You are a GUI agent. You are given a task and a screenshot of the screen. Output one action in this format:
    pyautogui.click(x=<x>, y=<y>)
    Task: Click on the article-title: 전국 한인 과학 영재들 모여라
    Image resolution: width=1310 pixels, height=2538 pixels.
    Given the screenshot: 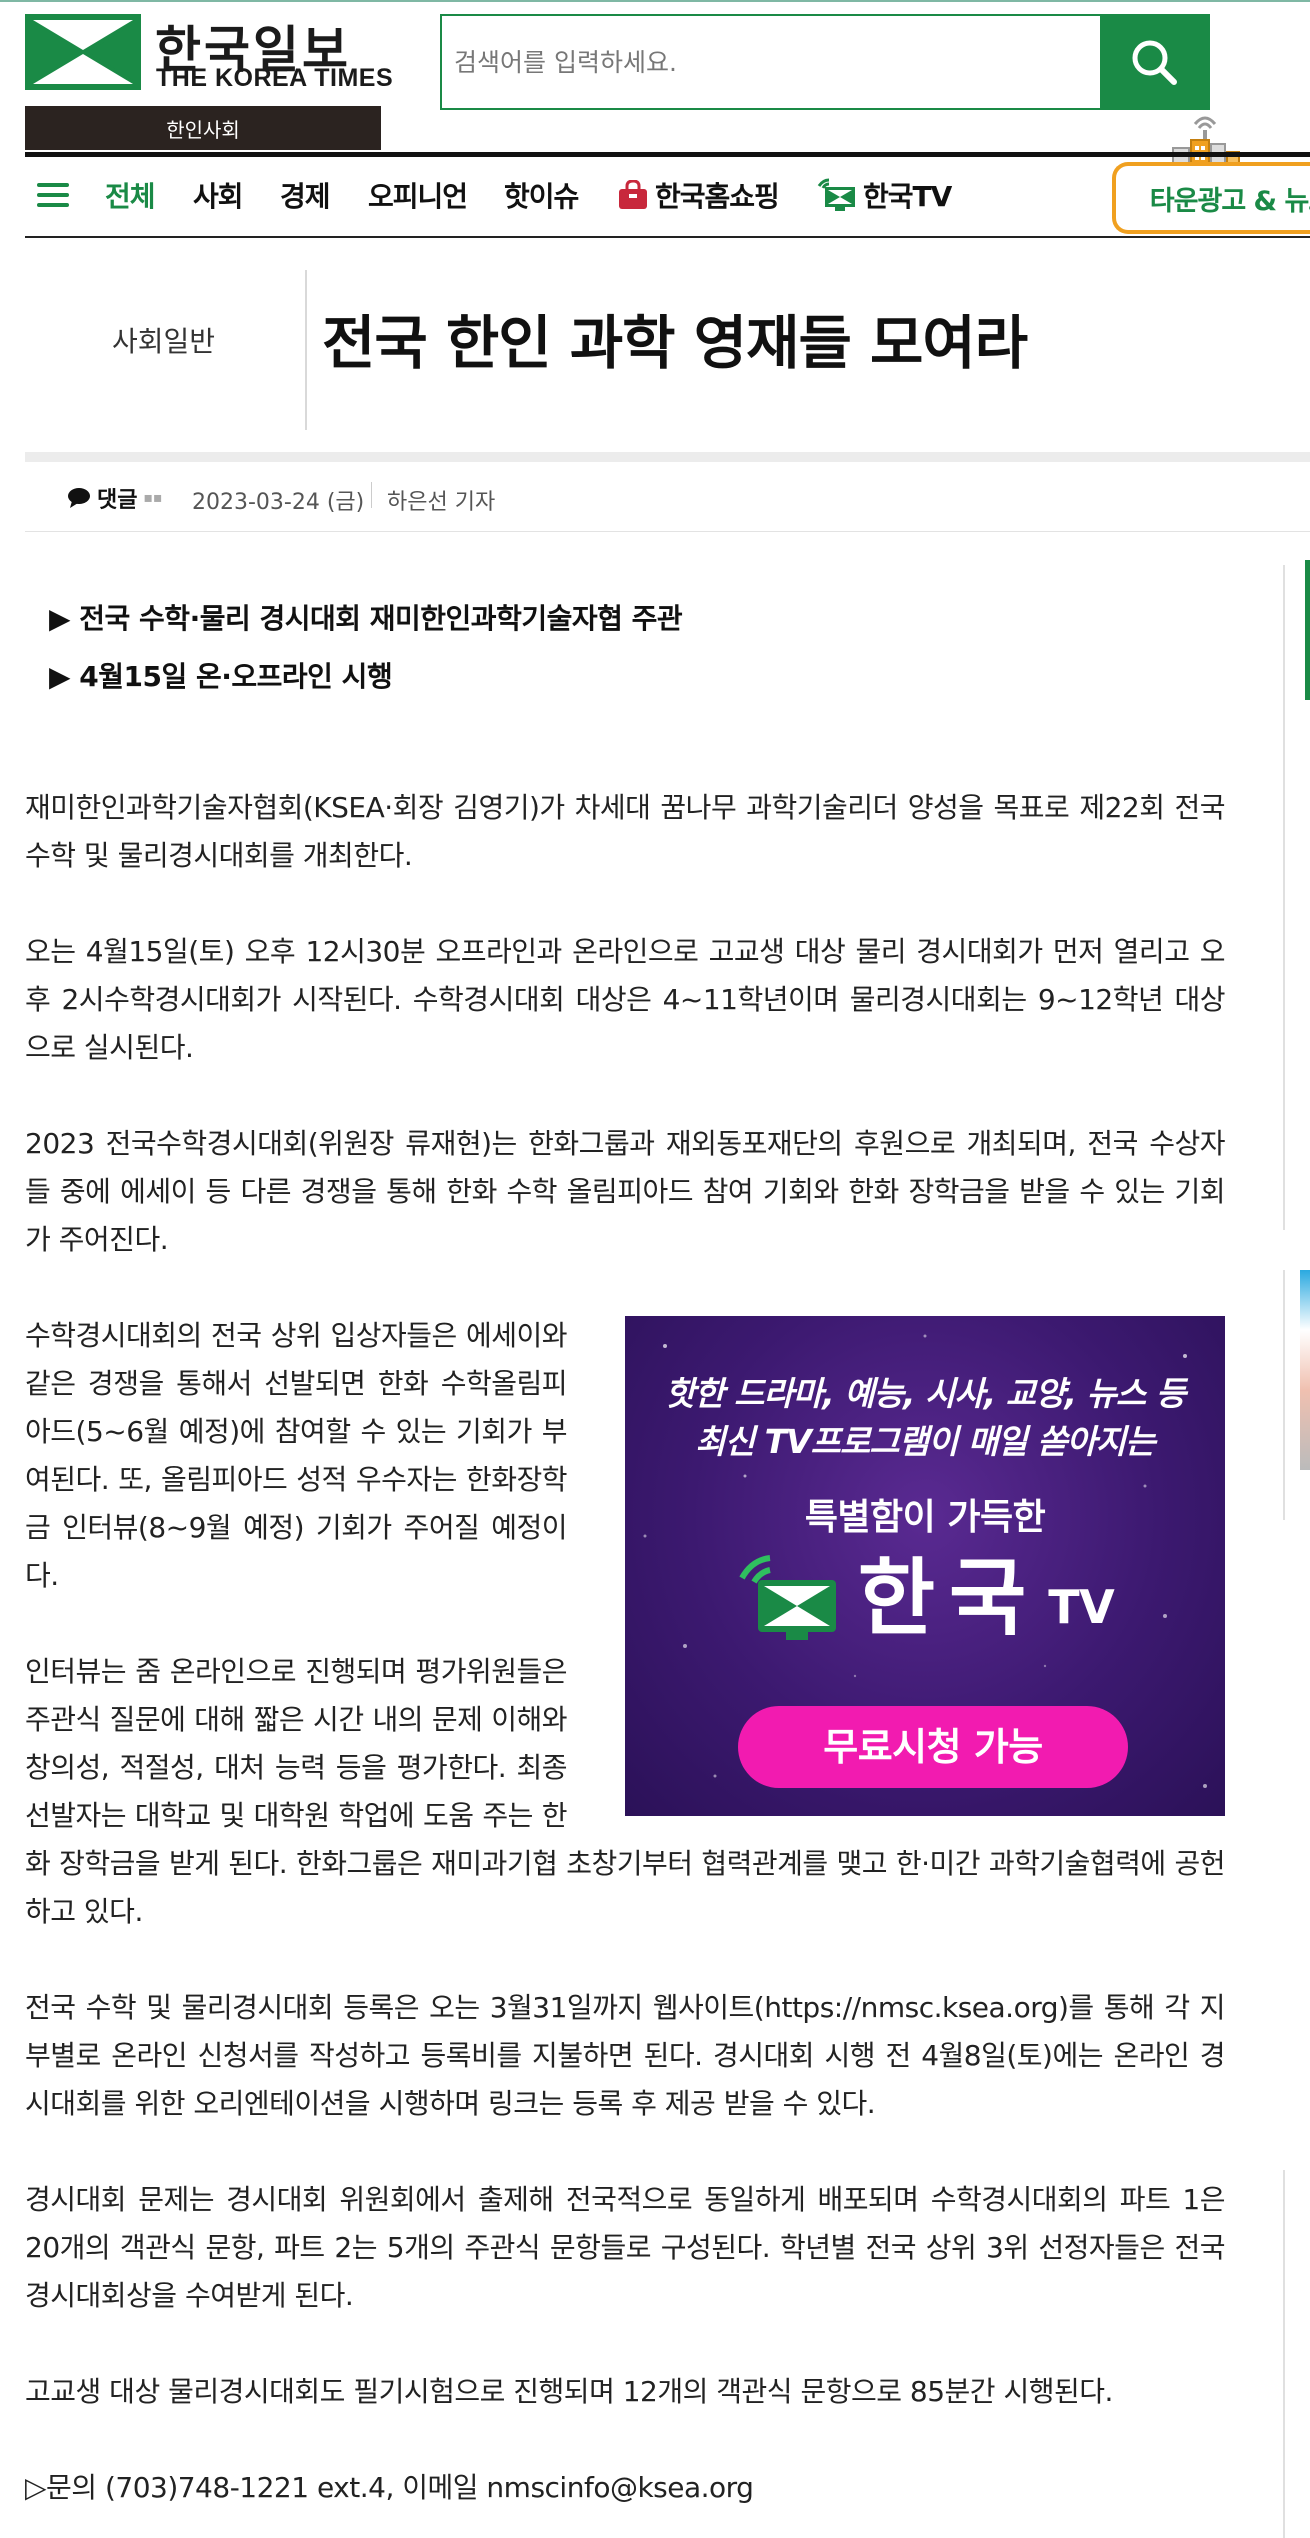 What is the action you would take?
    pyautogui.click(x=675, y=343)
    